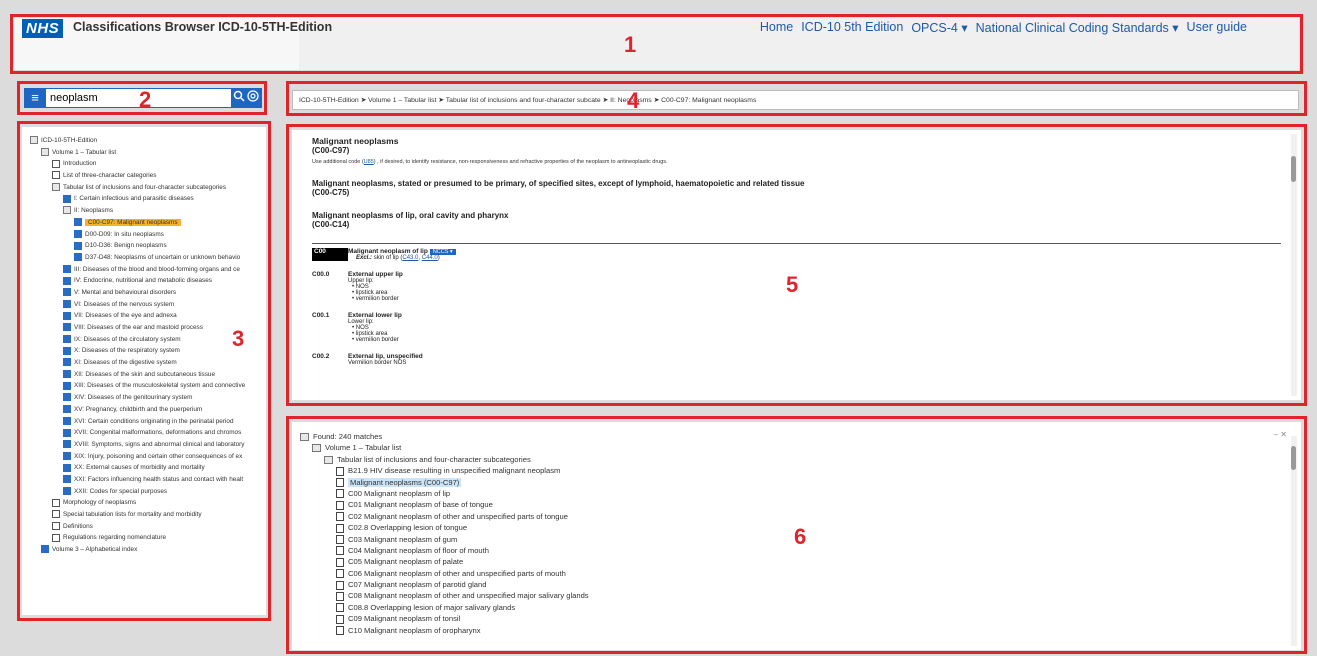  What do you see at coordinates (633, 100) in the screenshot?
I see `annotation-number-4: 4` at bounding box center [633, 100].